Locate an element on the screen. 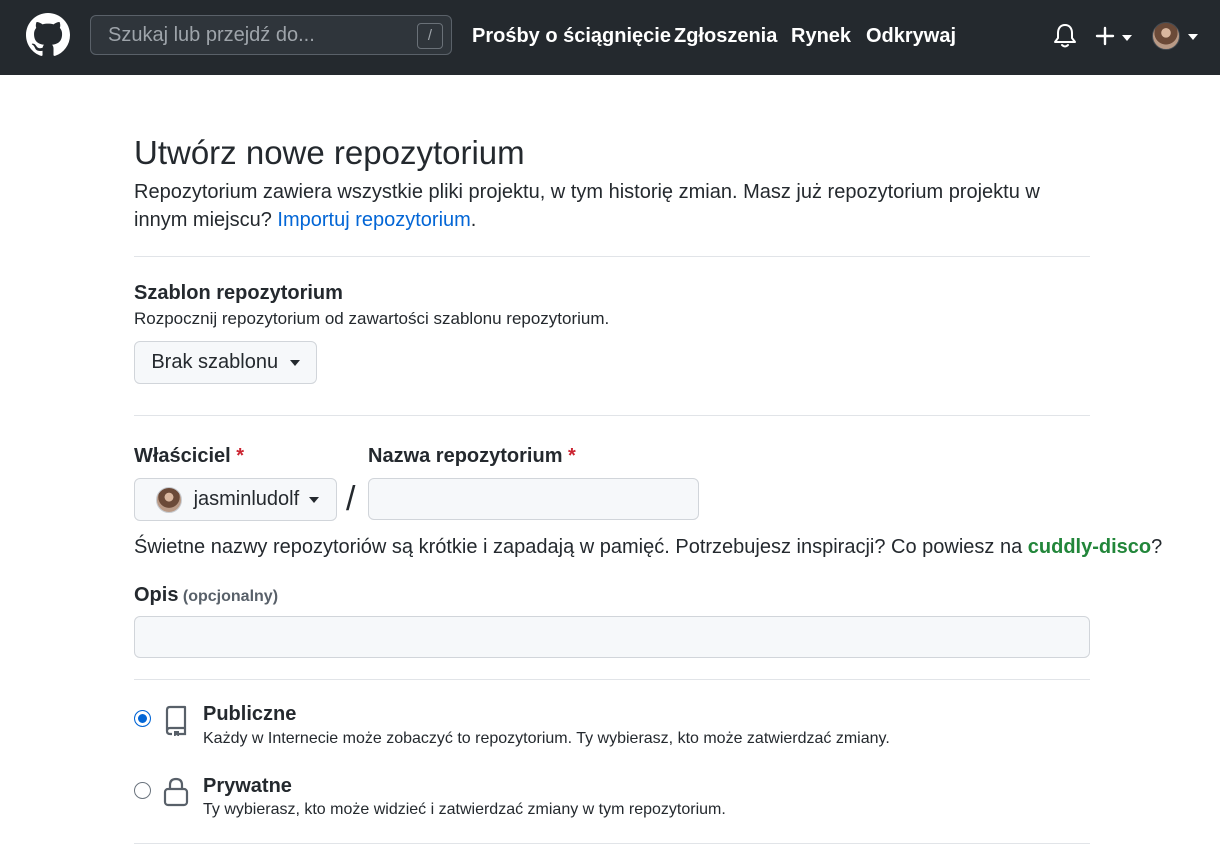 The image size is (1220, 864). owner-label-text: Właściciel is located at coordinates (182, 456).